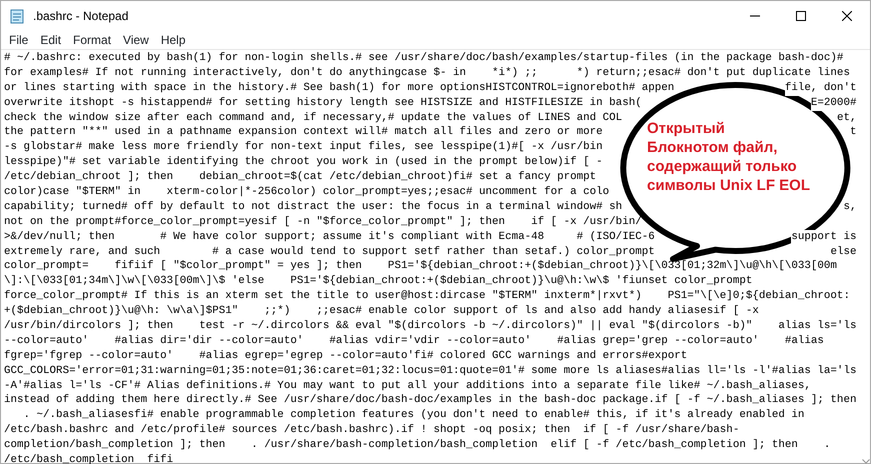  What do you see at coordinates (329, 252) in the screenshot?
I see `code-line: extremely rare, and such # a case would tend to support setf rather than setaf.) color_prompt` at bounding box center [329, 252].